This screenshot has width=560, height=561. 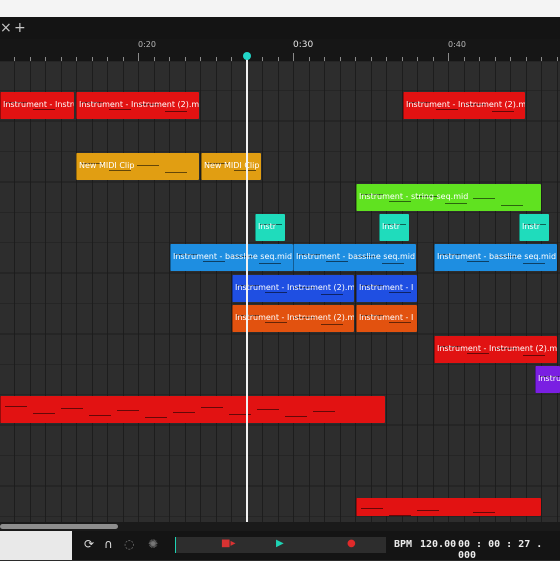 I want to click on midi-clip: Instru, so click(x=547, y=379).